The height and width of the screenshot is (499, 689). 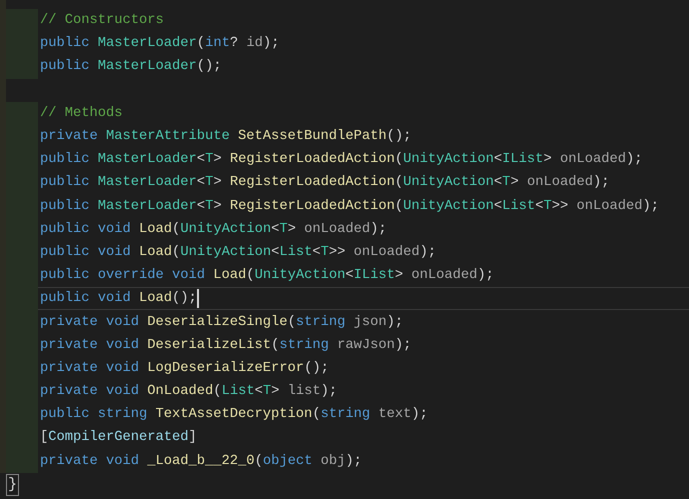 I want to click on text-cursor, so click(x=197, y=298).